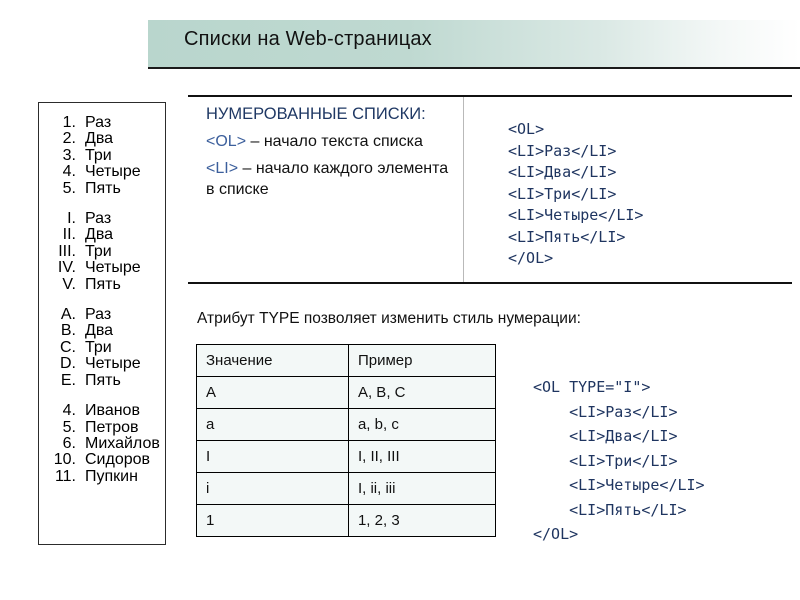 The width and height of the screenshot is (800, 600). Describe the element at coordinates (67, 251) in the screenshot. I see `list-item-marker: III.` at that location.